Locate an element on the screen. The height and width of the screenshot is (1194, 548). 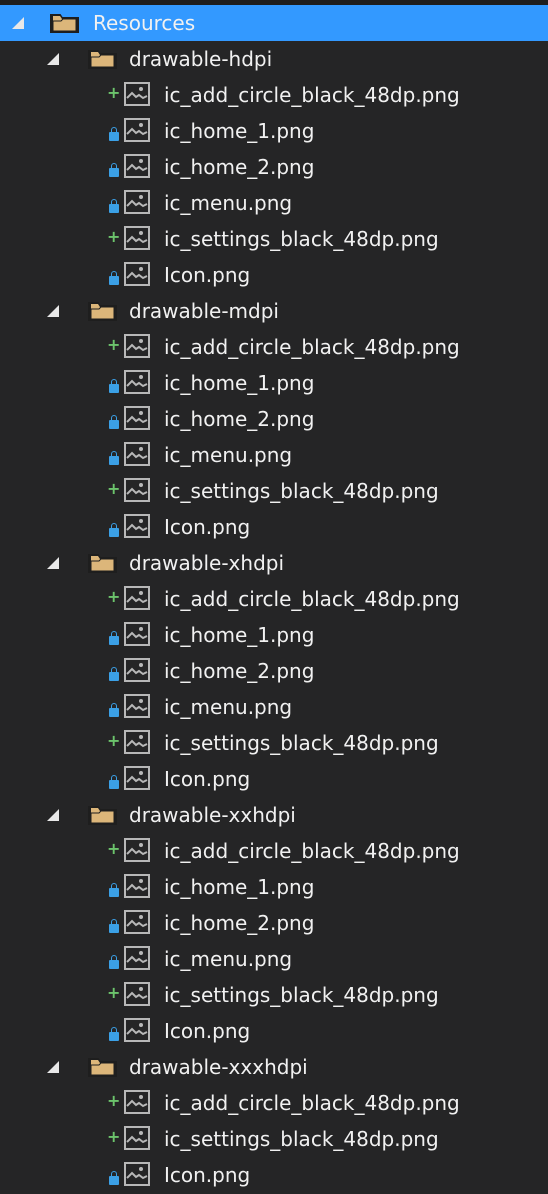
folder-label: drawable-xhdpi is located at coordinates (207, 563).